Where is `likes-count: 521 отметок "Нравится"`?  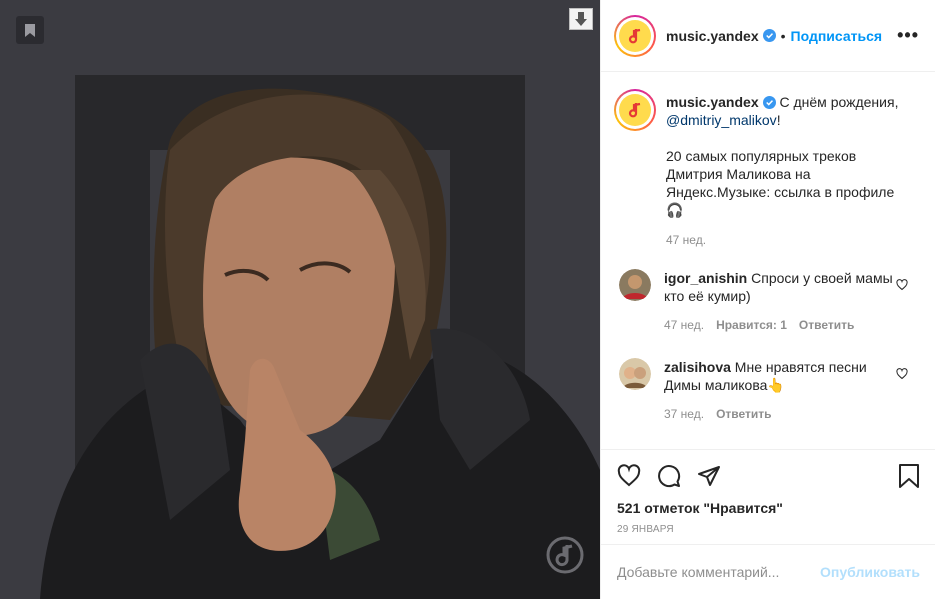
likes-count: 521 отметок "Нравится" is located at coordinates (768, 508).